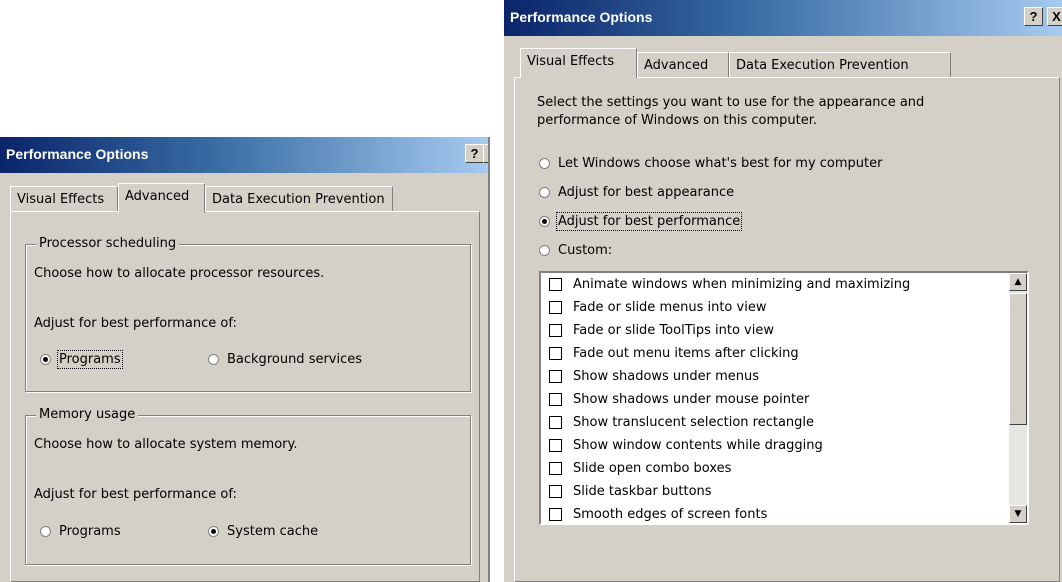 This screenshot has height=582, width=1062. What do you see at coordinates (670, 307) in the screenshot?
I see `effect-label: Fade or slide menus into view` at bounding box center [670, 307].